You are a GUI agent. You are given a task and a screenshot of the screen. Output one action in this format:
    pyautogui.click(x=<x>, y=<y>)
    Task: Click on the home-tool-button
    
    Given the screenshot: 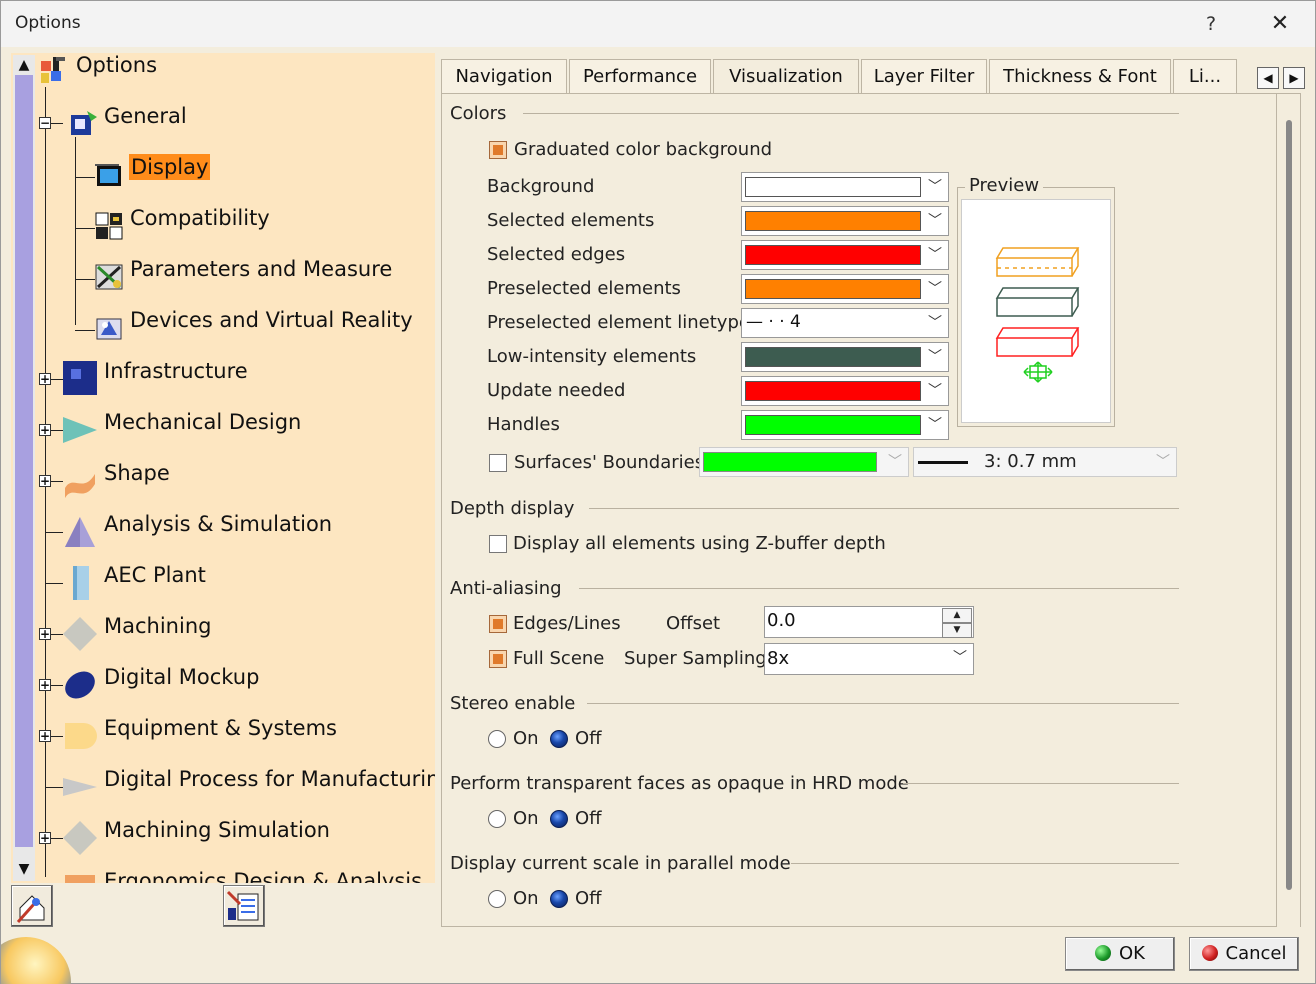 What is the action you would take?
    pyautogui.click(x=32, y=906)
    